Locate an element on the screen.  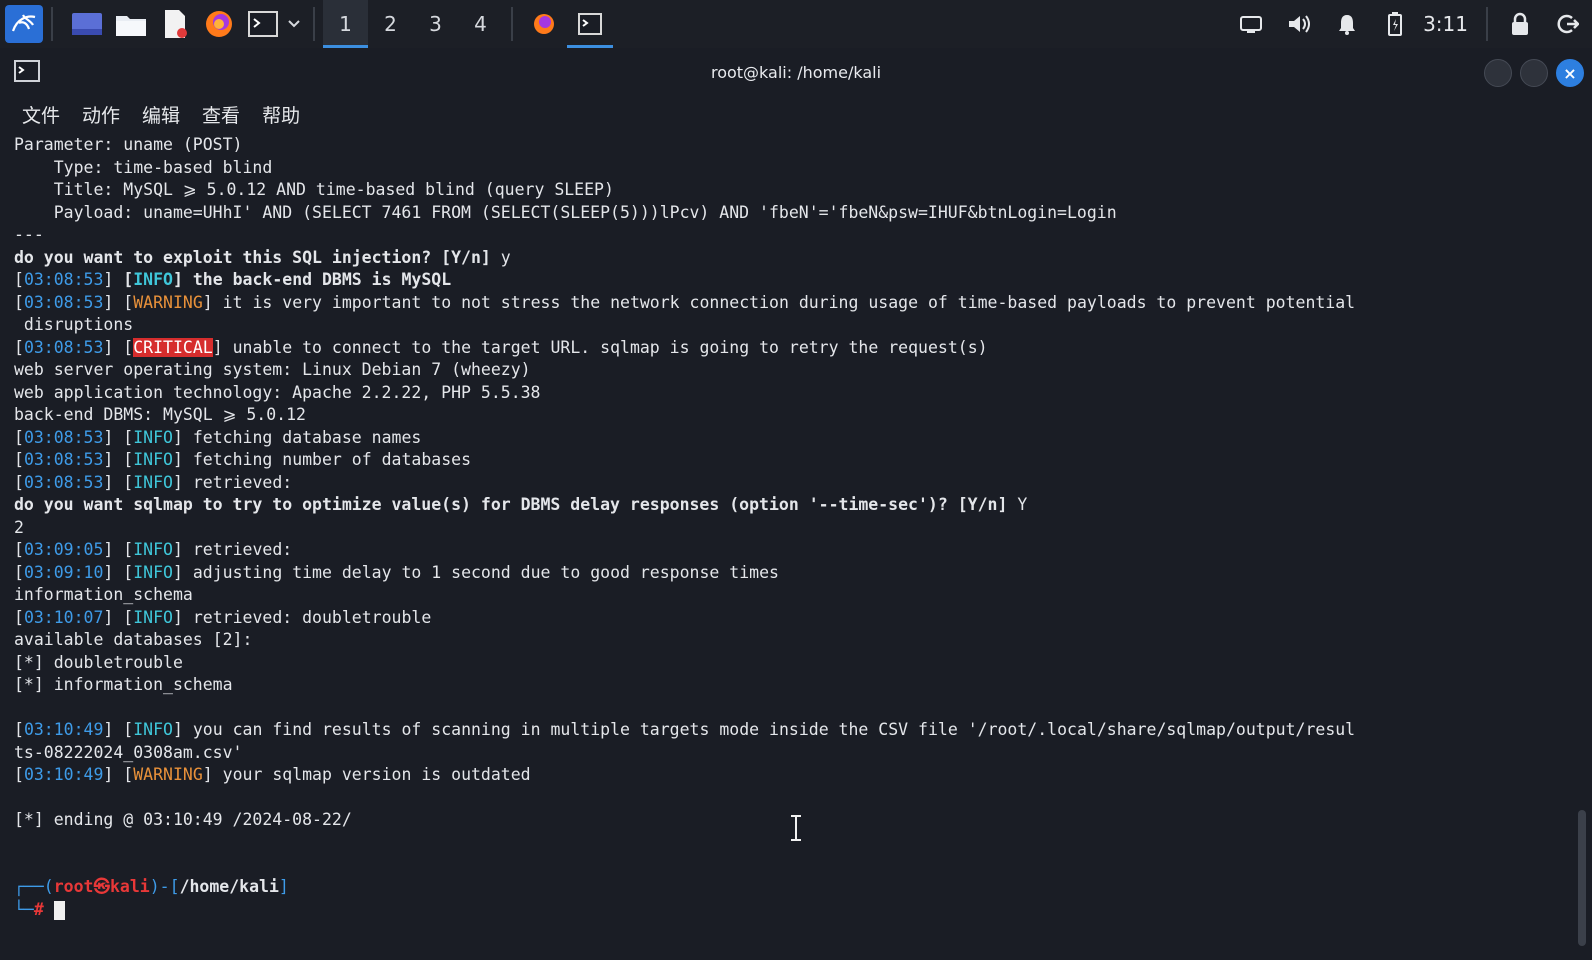
tray-separator is located at coordinates (1487, 24).